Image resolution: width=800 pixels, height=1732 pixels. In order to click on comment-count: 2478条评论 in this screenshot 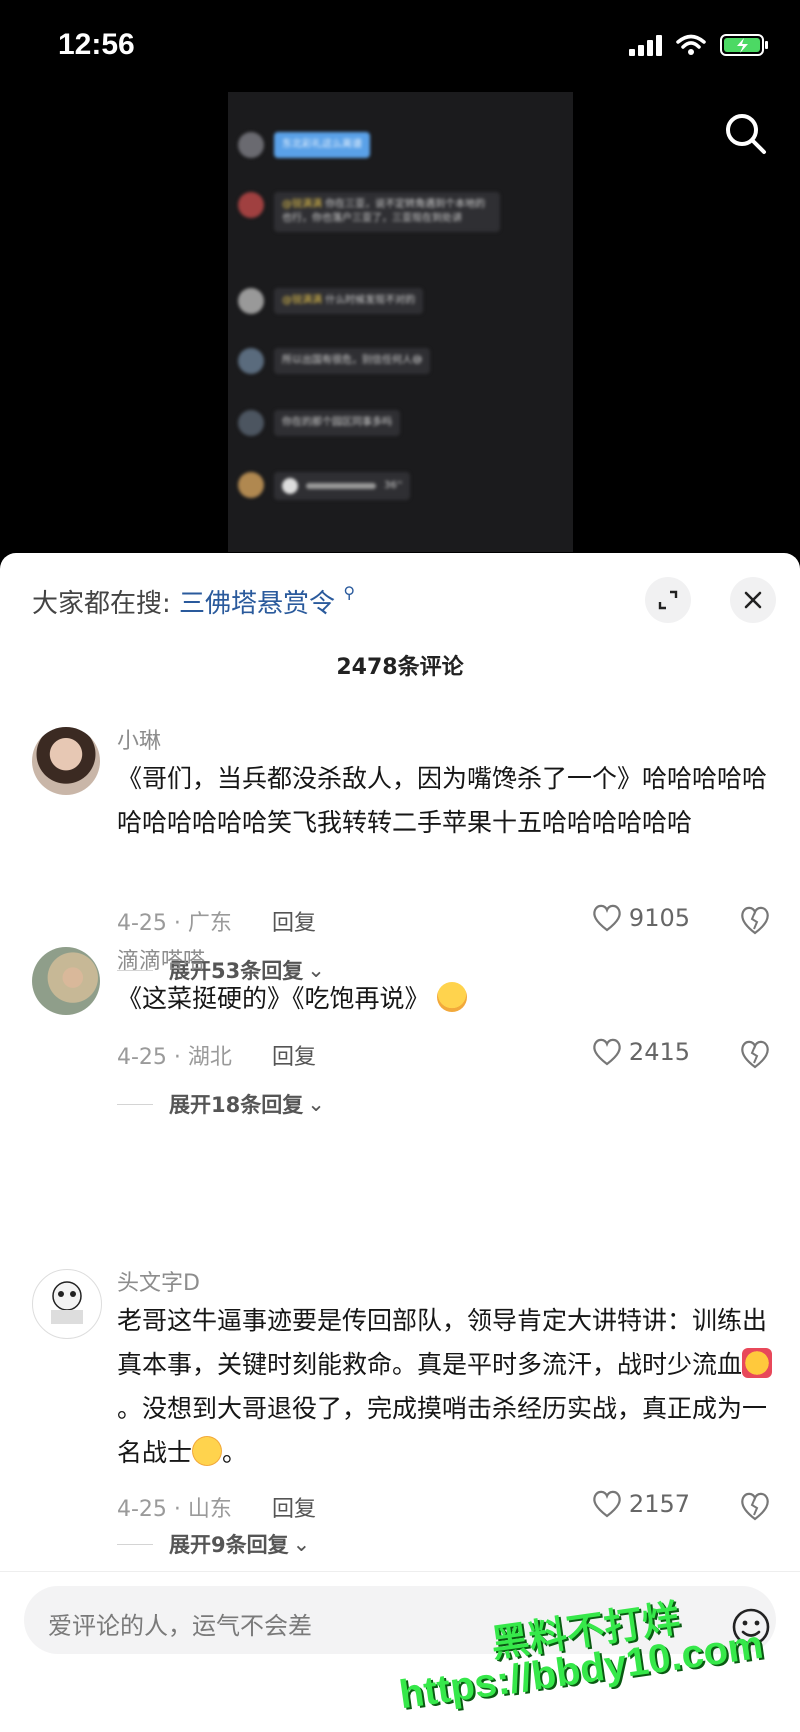, I will do `click(400, 667)`.